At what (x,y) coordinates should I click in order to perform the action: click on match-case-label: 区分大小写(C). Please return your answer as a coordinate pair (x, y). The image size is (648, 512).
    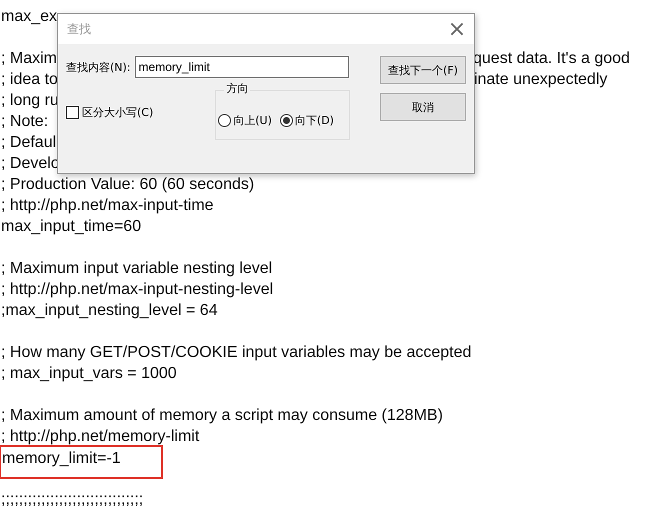
    Looking at the image, I should click on (118, 112).